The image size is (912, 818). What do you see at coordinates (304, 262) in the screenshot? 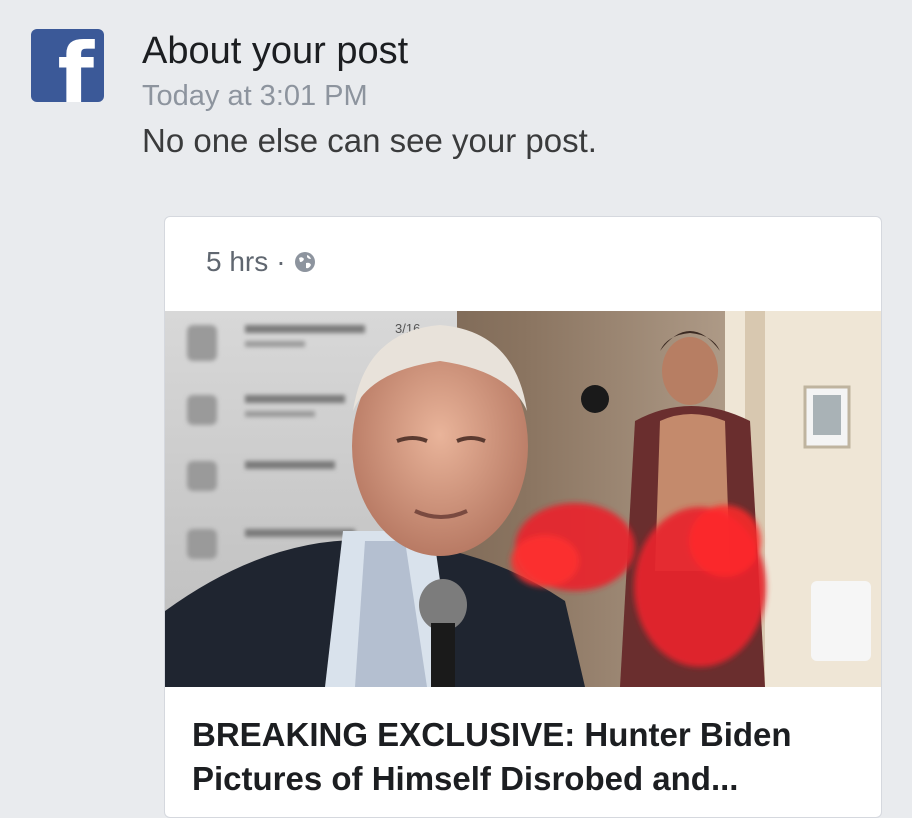
I see `globe-icon` at bounding box center [304, 262].